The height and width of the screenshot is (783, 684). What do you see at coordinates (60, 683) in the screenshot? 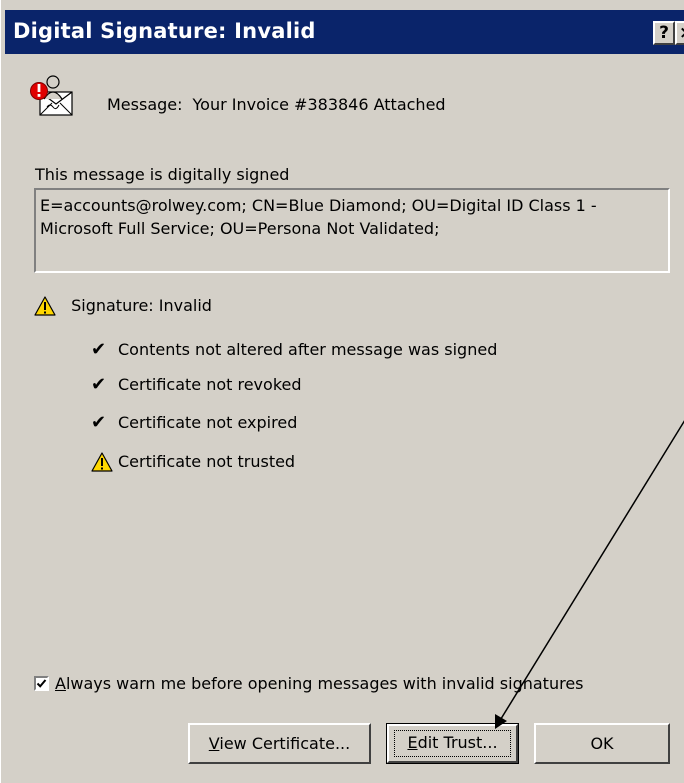
I see `always-warn-mnemonic: A` at bounding box center [60, 683].